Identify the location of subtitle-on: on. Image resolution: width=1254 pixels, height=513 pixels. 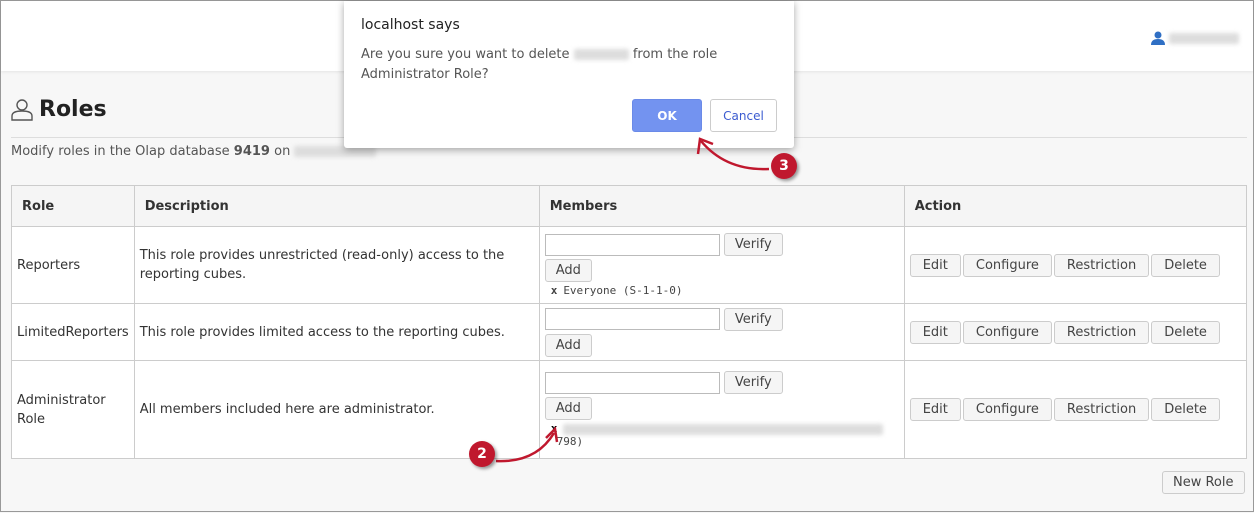
(282, 151).